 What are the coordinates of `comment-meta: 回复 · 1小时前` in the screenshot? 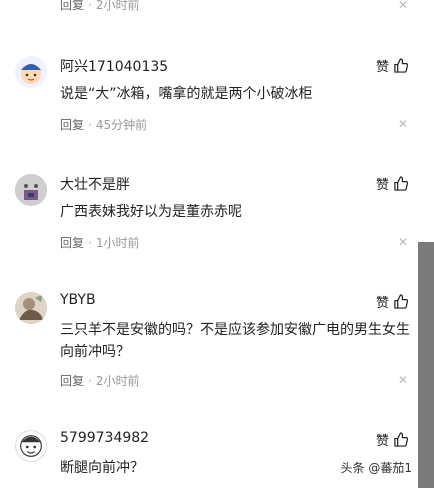 It's located at (100, 243).